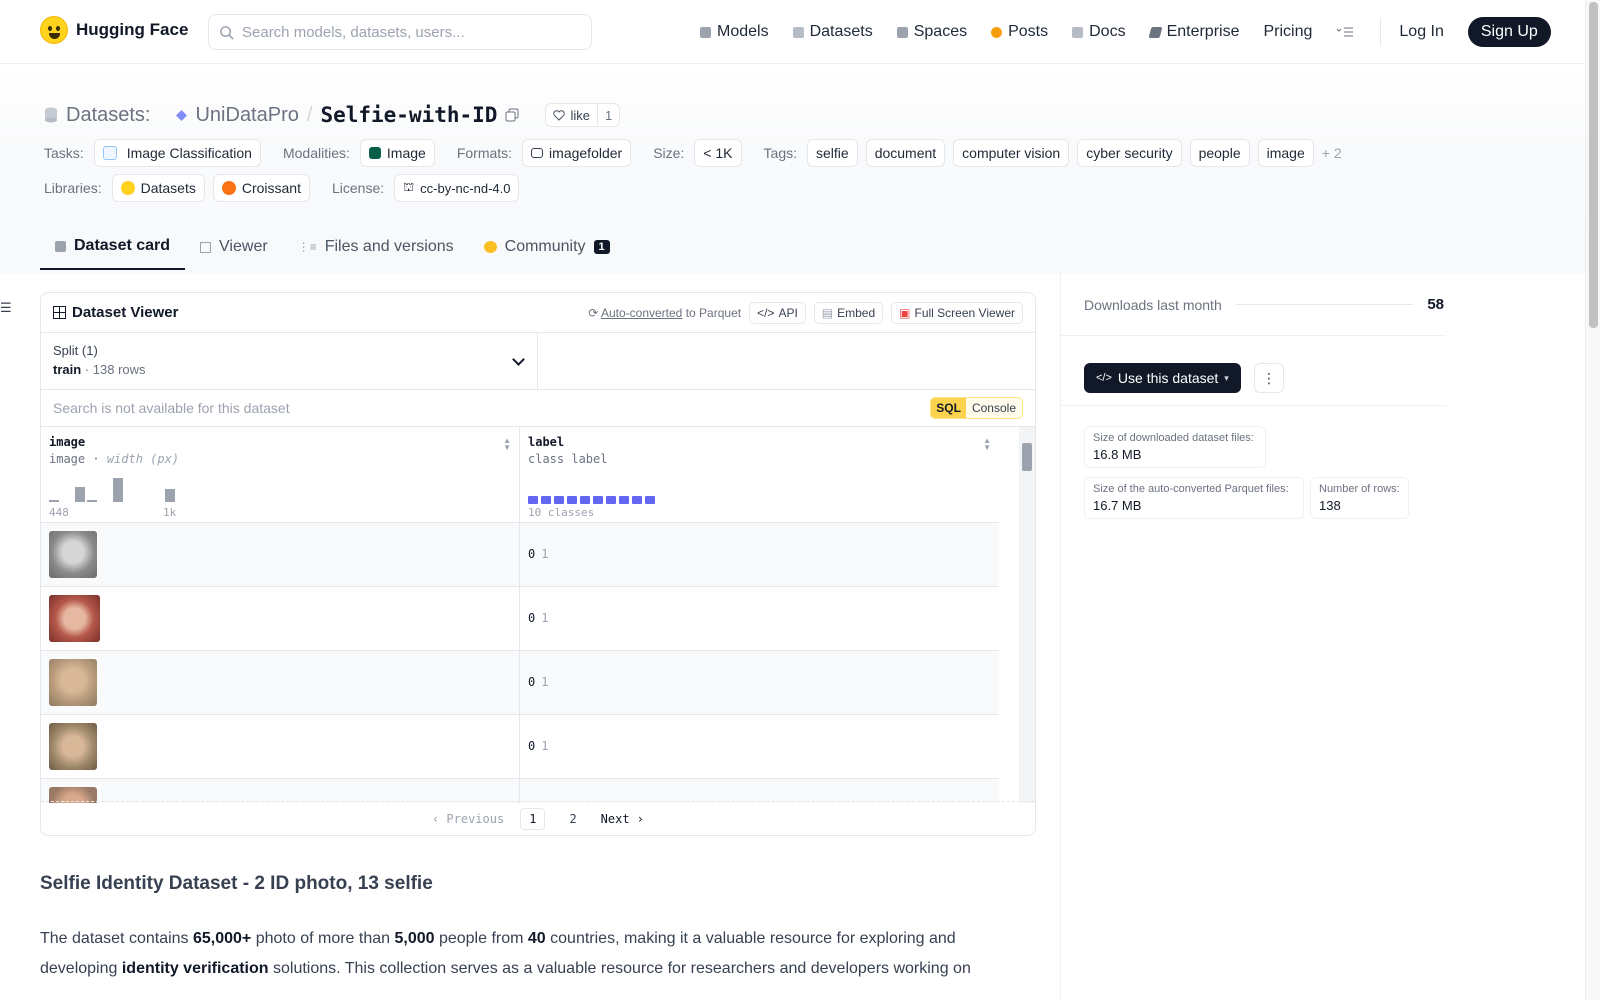 Image resolution: width=1600 pixels, height=1000 pixels. Describe the element at coordinates (593, 312) in the screenshot. I see `refresh-icon: ⟳` at that location.